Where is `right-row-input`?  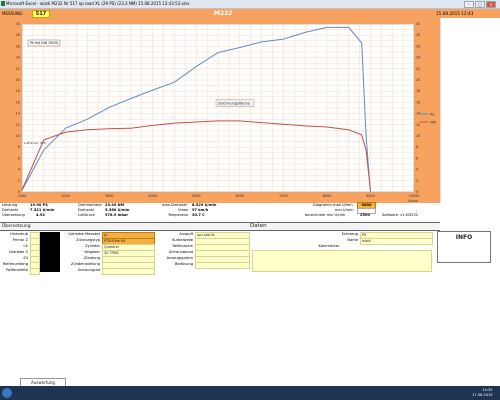
right-row-input is located at coordinates (222, 265).